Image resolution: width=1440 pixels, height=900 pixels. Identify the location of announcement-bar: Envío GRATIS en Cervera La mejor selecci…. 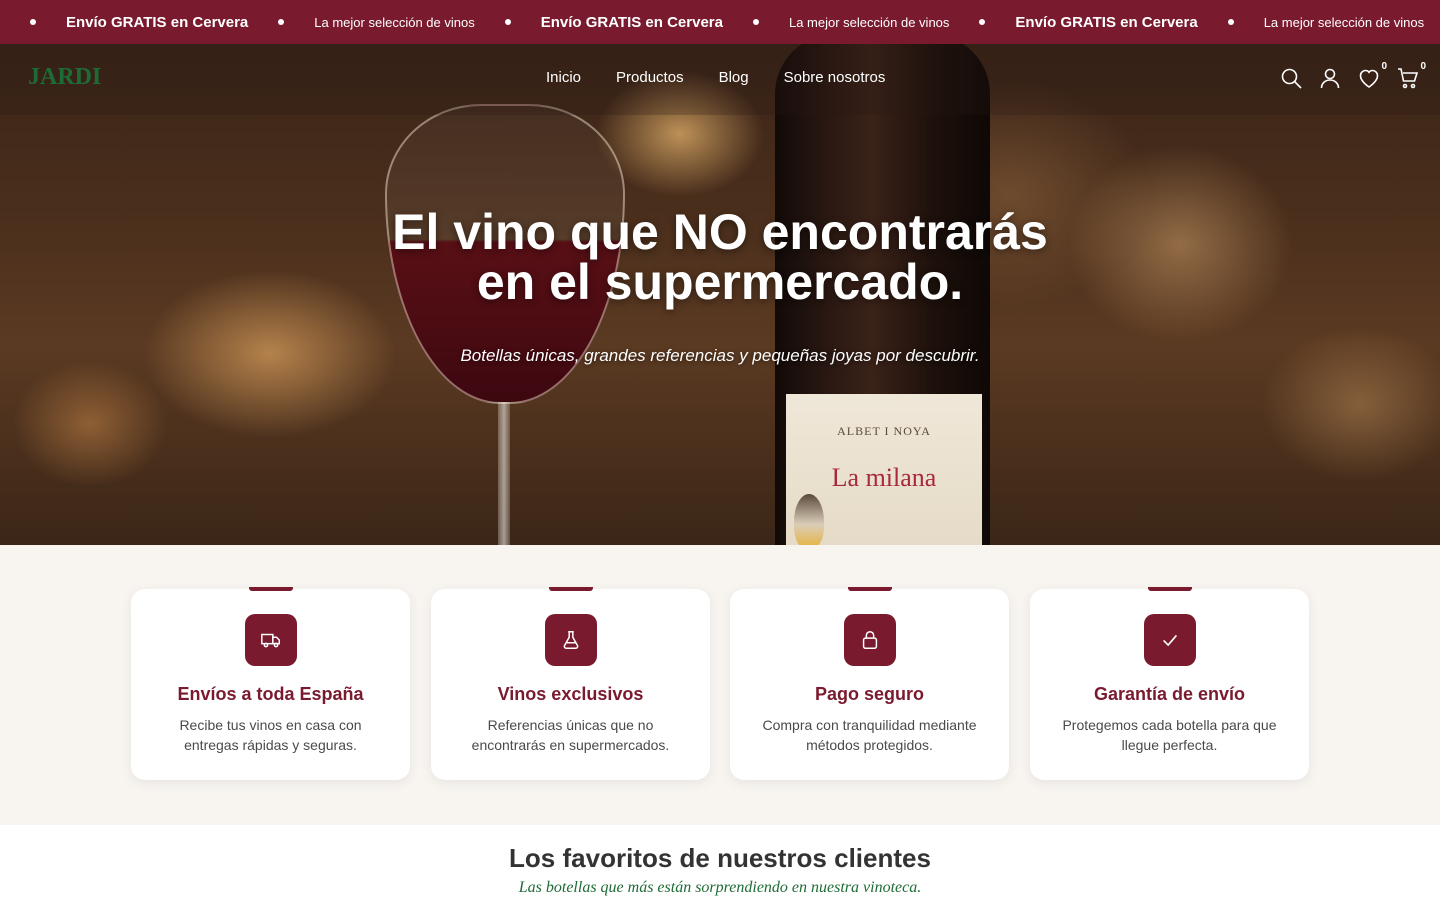
(720, 22).